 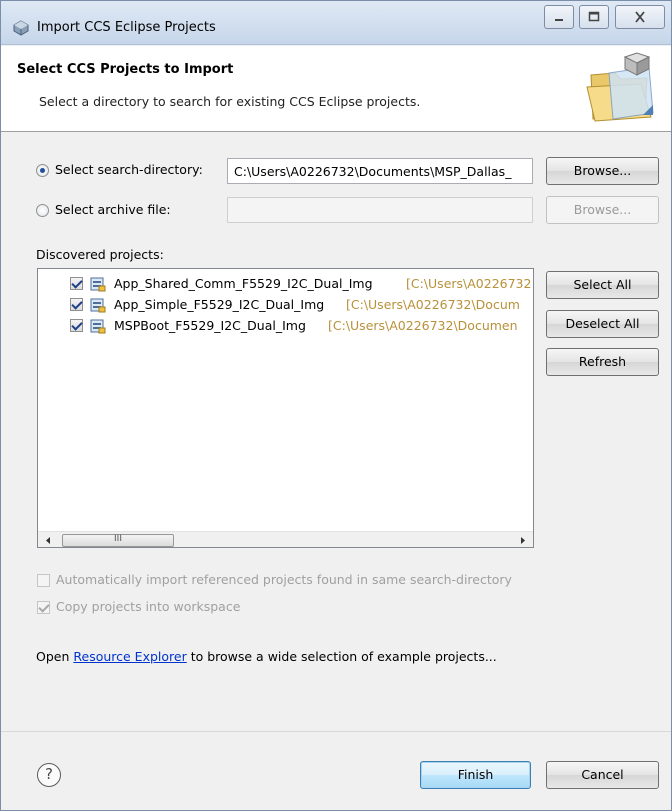 I want to click on copy-projects-label: Copy projects into workspace, so click(x=148, y=606).